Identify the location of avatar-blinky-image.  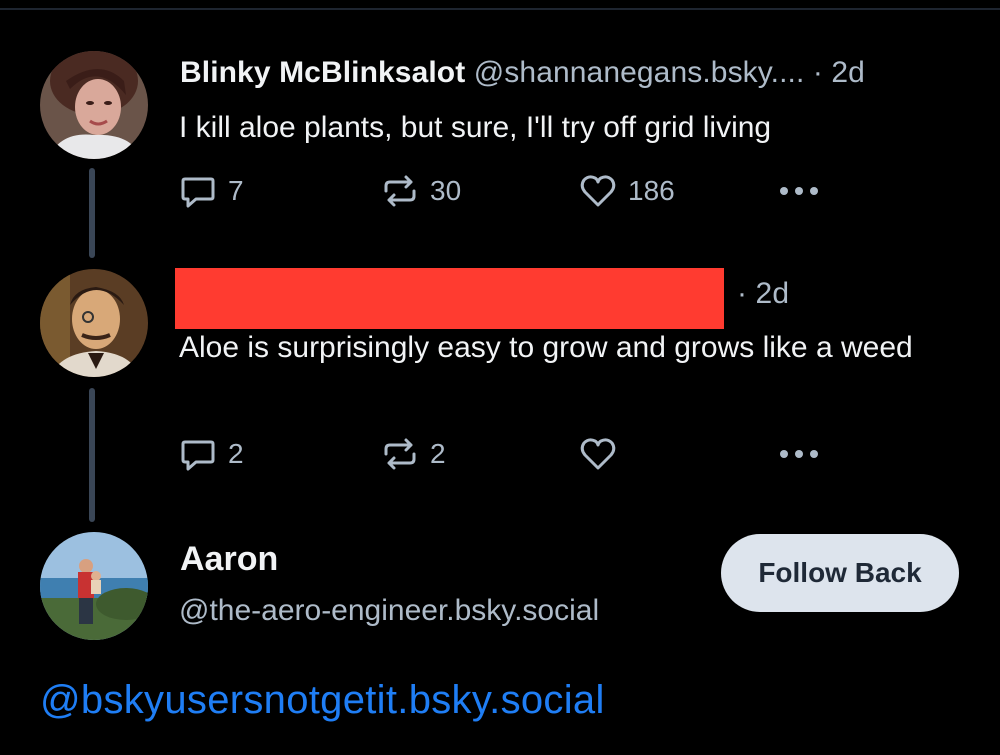
(94, 105).